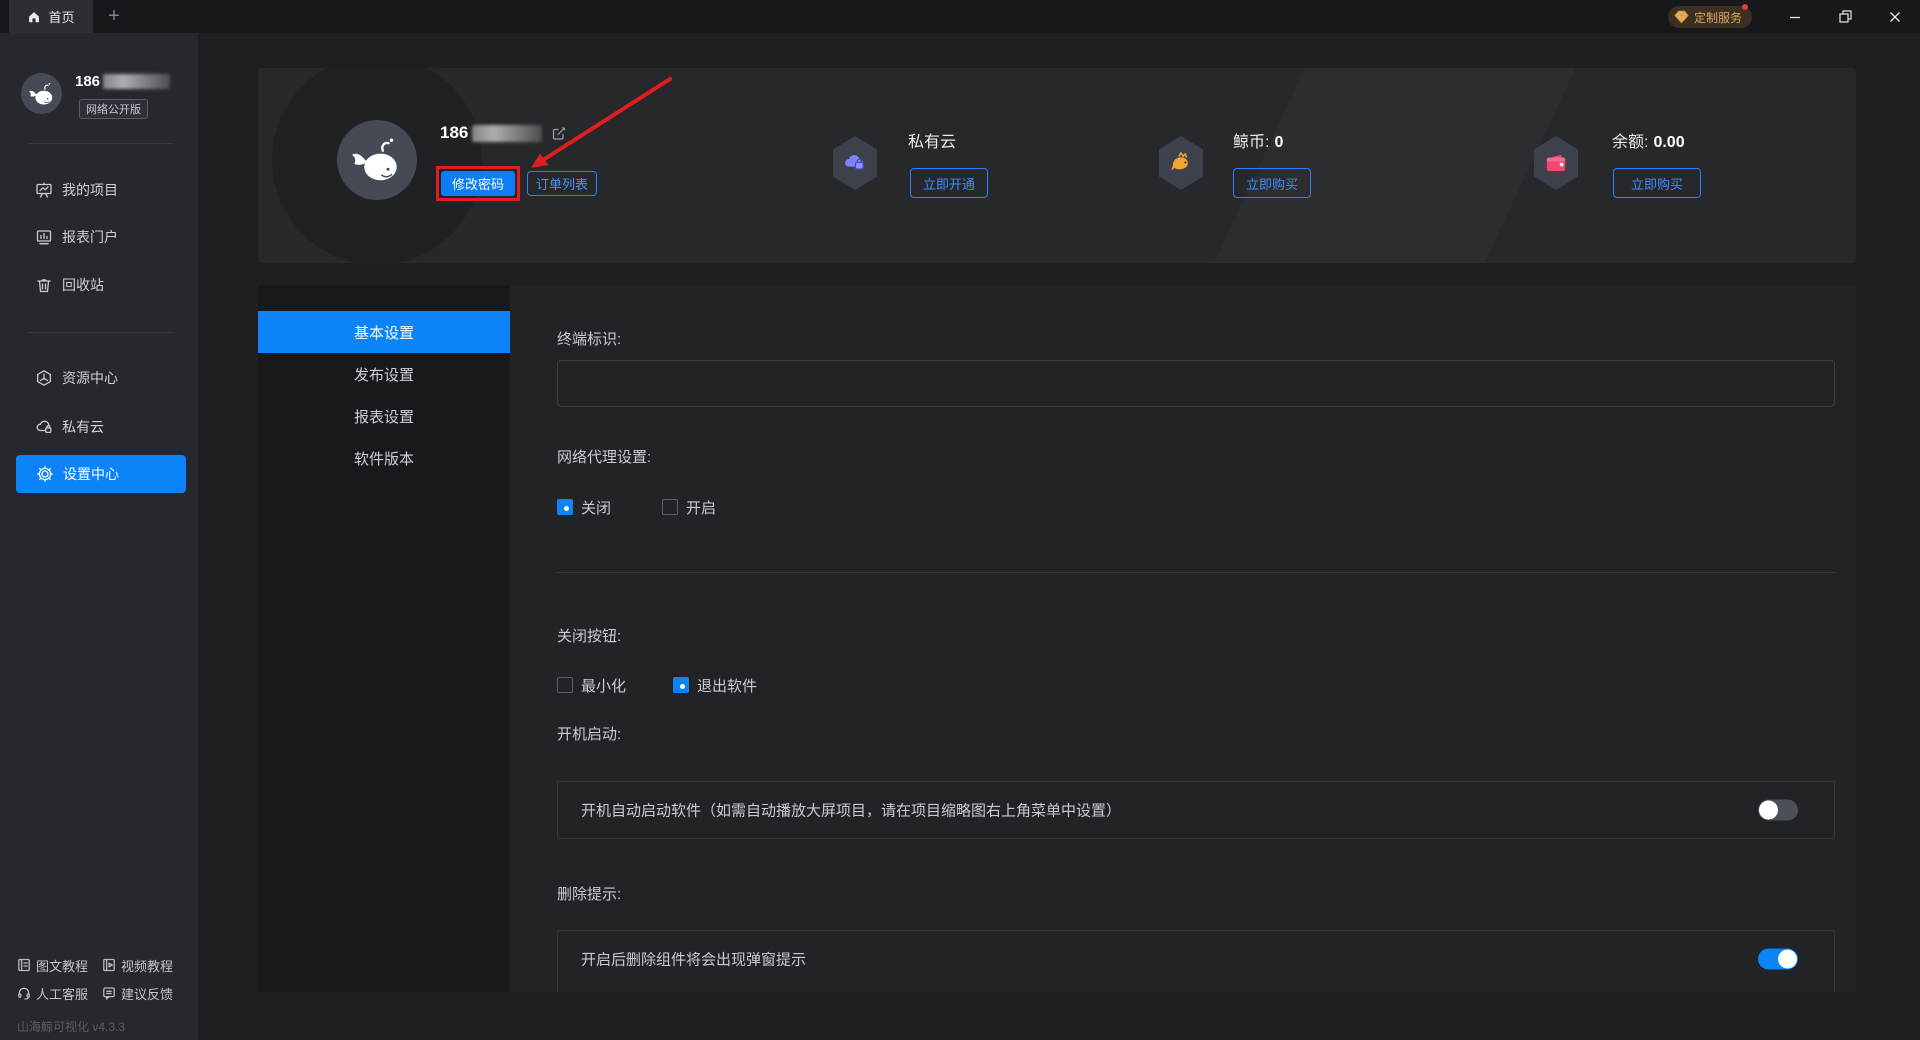  What do you see at coordinates (1745, 7) in the screenshot?
I see `notification-dot` at bounding box center [1745, 7].